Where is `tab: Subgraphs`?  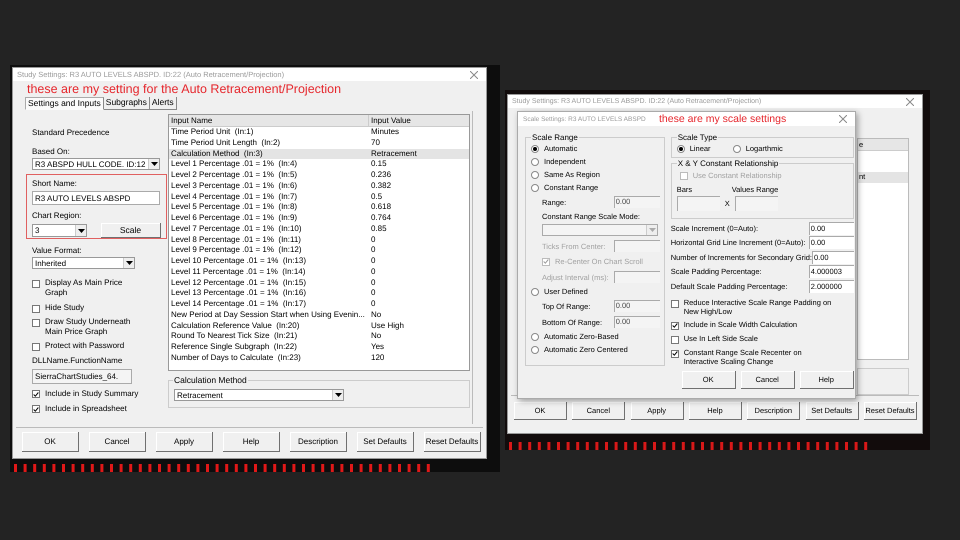 tab: Subgraphs is located at coordinates (127, 103).